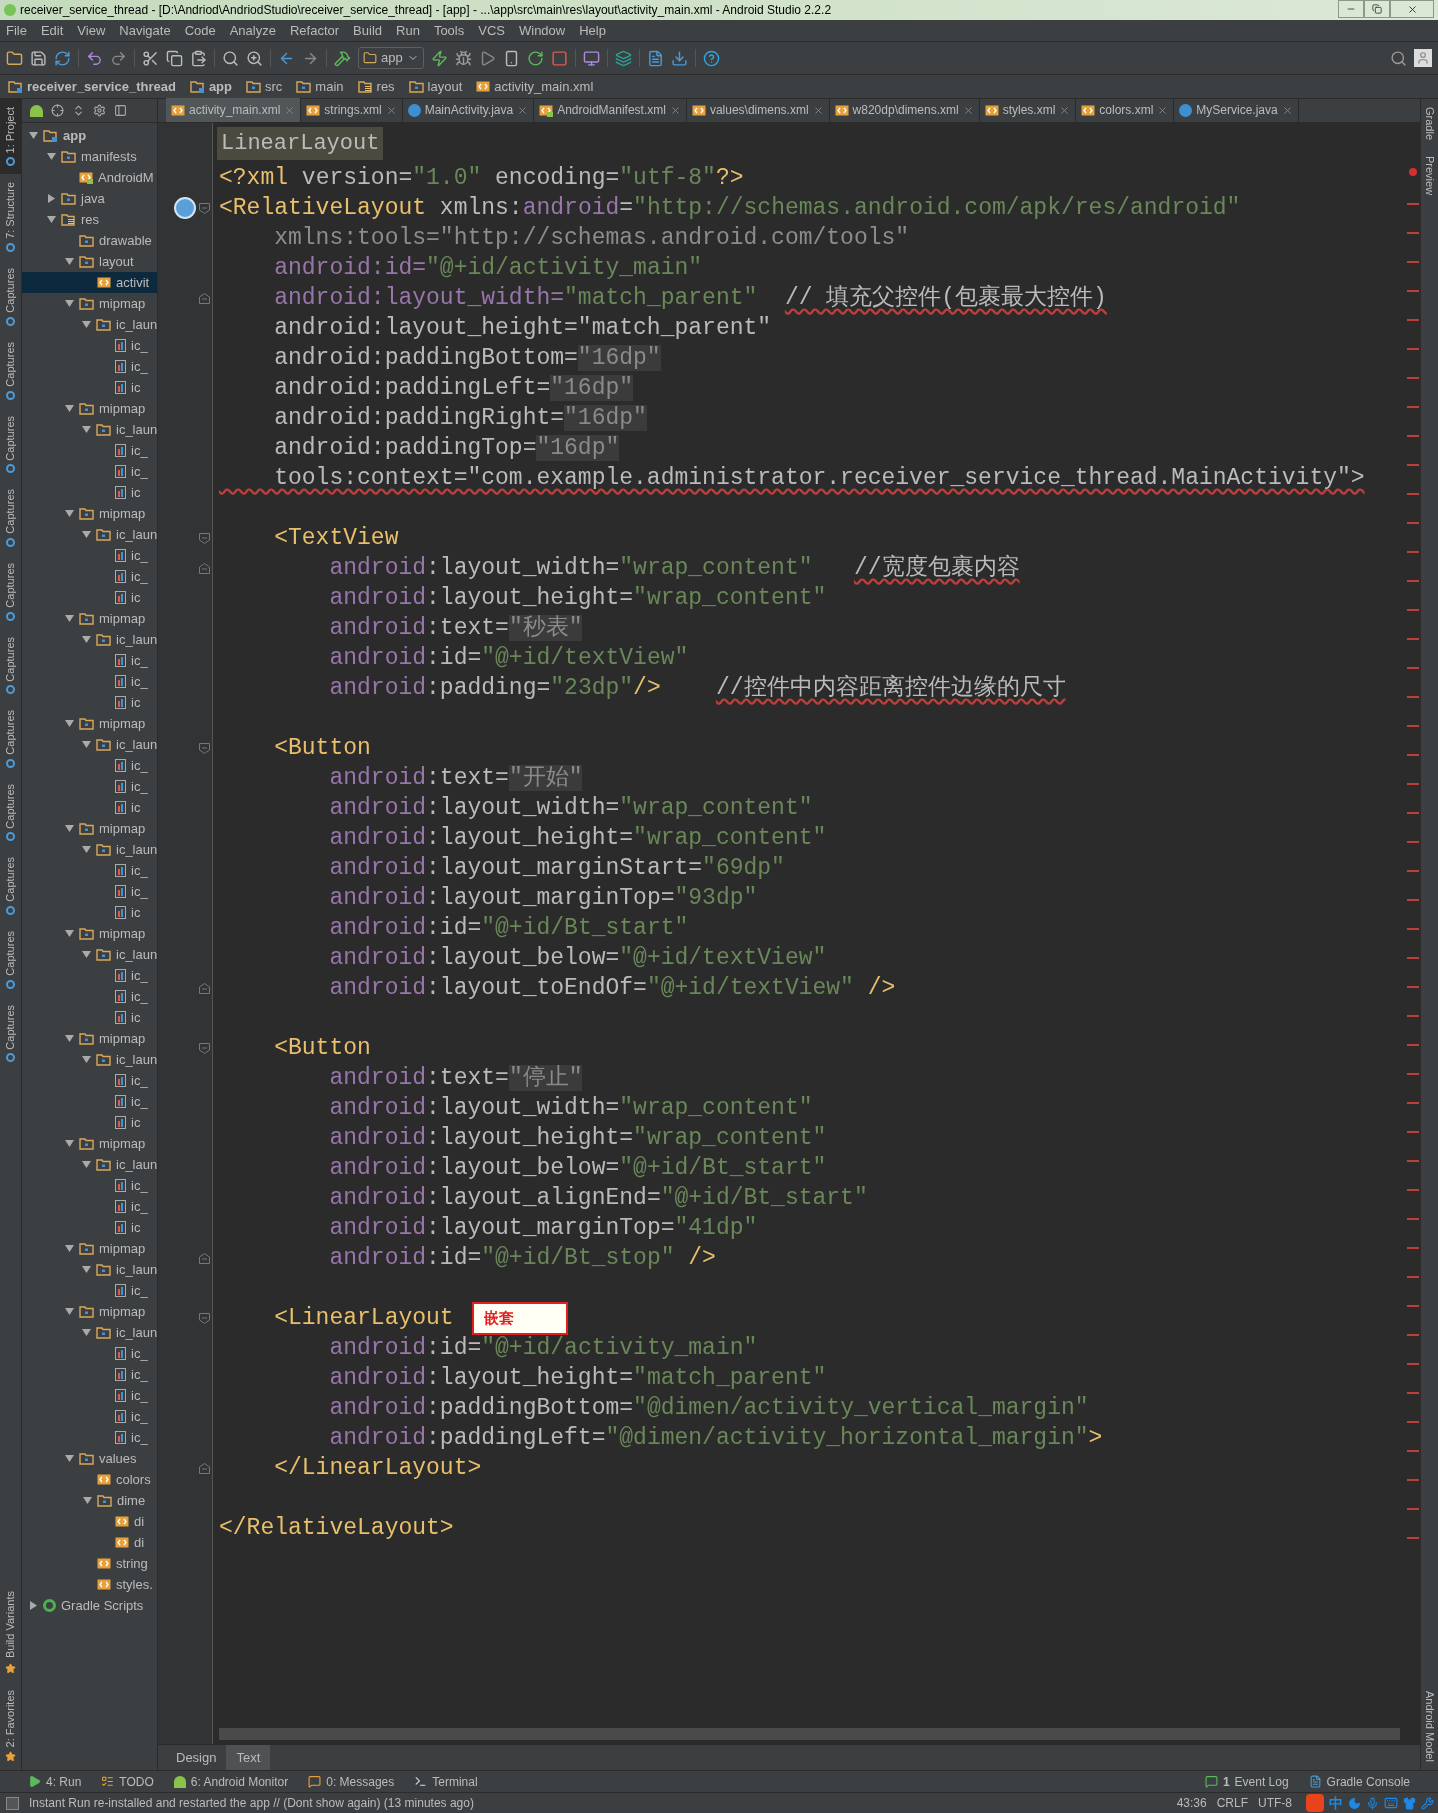 This screenshot has width=1438, height=1813. What do you see at coordinates (89, 198) in the screenshot?
I see `tree-item: java` at bounding box center [89, 198].